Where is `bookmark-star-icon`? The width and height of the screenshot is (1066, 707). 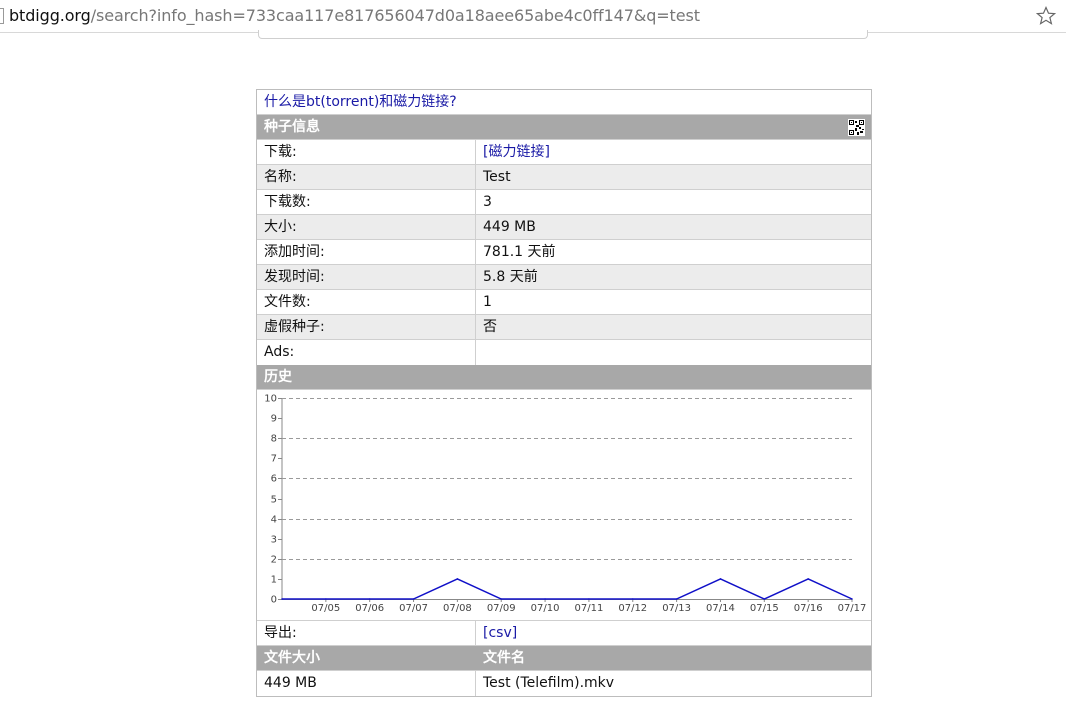
bookmark-star-icon is located at coordinates (1046, 16).